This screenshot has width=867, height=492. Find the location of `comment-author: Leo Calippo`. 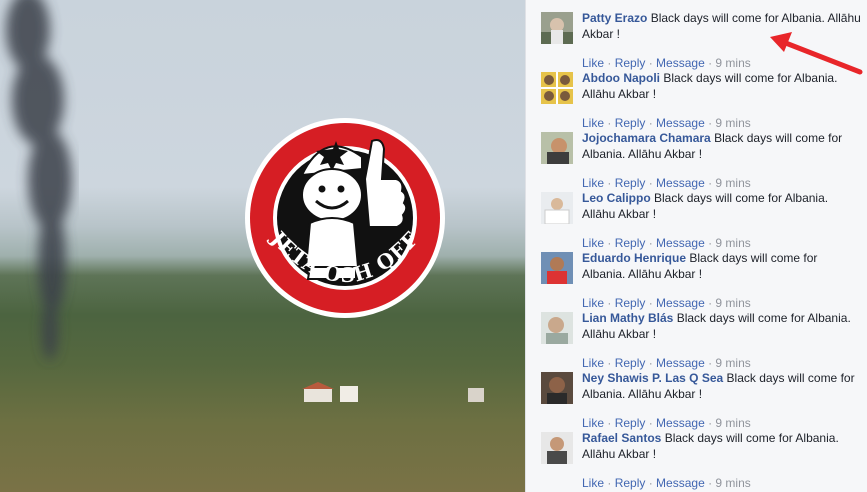

comment-author: Leo Calippo is located at coordinates (616, 198).